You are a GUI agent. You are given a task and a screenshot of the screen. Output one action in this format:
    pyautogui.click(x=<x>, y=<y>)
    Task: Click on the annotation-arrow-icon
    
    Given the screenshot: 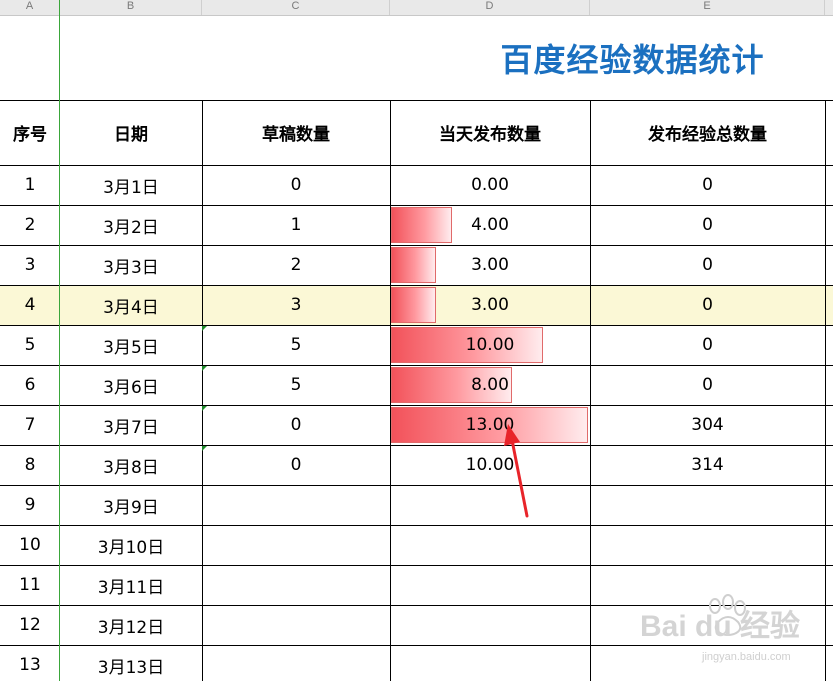 What is the action you would take?
    pyautogui.click(x=516, y=471)
    